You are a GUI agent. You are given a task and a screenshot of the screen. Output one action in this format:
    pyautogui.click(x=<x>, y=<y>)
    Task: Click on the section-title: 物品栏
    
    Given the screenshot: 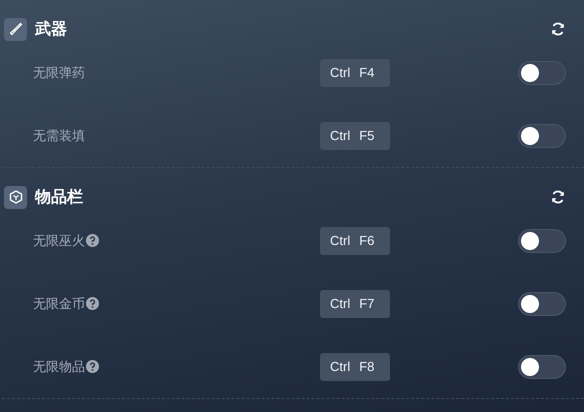 What is the action you would take?
    pyautogui.click(x=59, y=197)
    